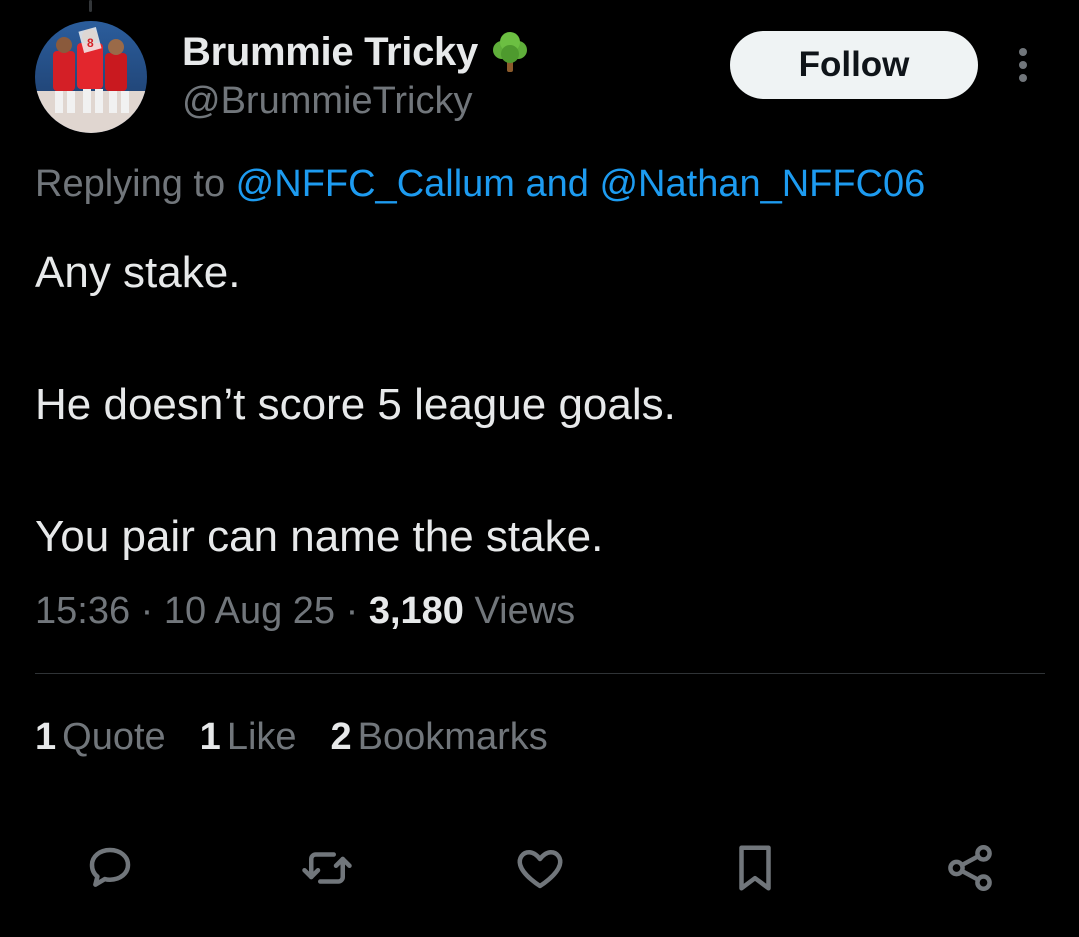 The image size is (1079, 937). Describe the element at coordinates (90, 43) in the screenshot. I see `svg-text: 8` at that location.